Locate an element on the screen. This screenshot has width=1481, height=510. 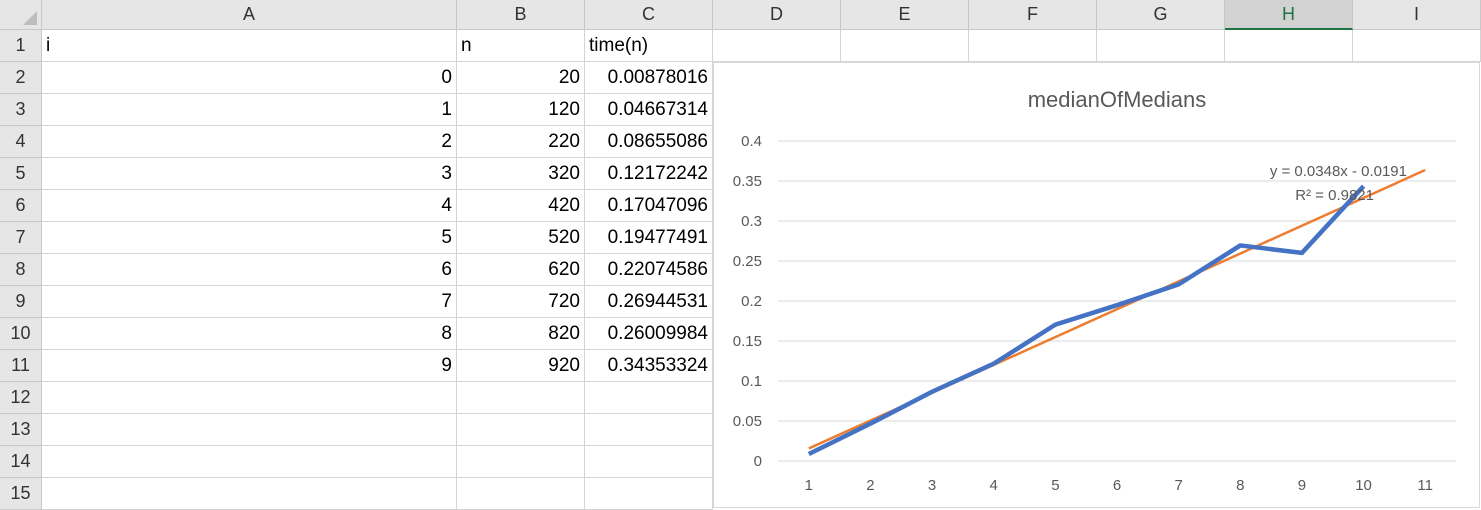
cell-b14 is located at coordinates (521, 462).